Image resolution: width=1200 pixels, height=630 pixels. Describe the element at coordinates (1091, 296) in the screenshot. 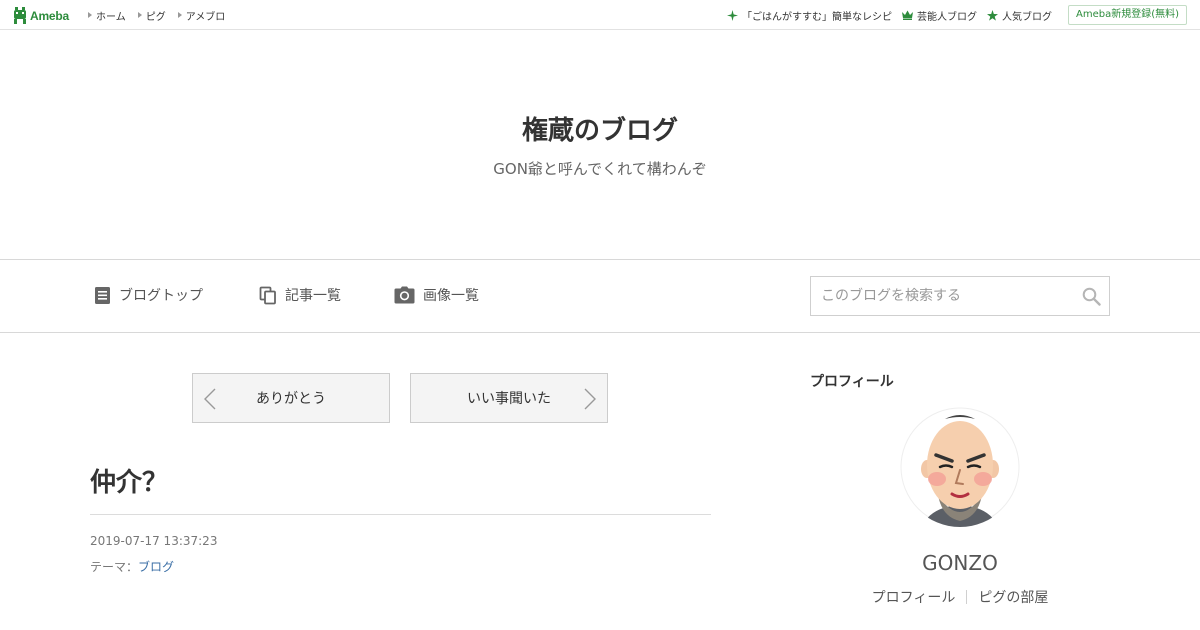

I see `search-icon` at that location.